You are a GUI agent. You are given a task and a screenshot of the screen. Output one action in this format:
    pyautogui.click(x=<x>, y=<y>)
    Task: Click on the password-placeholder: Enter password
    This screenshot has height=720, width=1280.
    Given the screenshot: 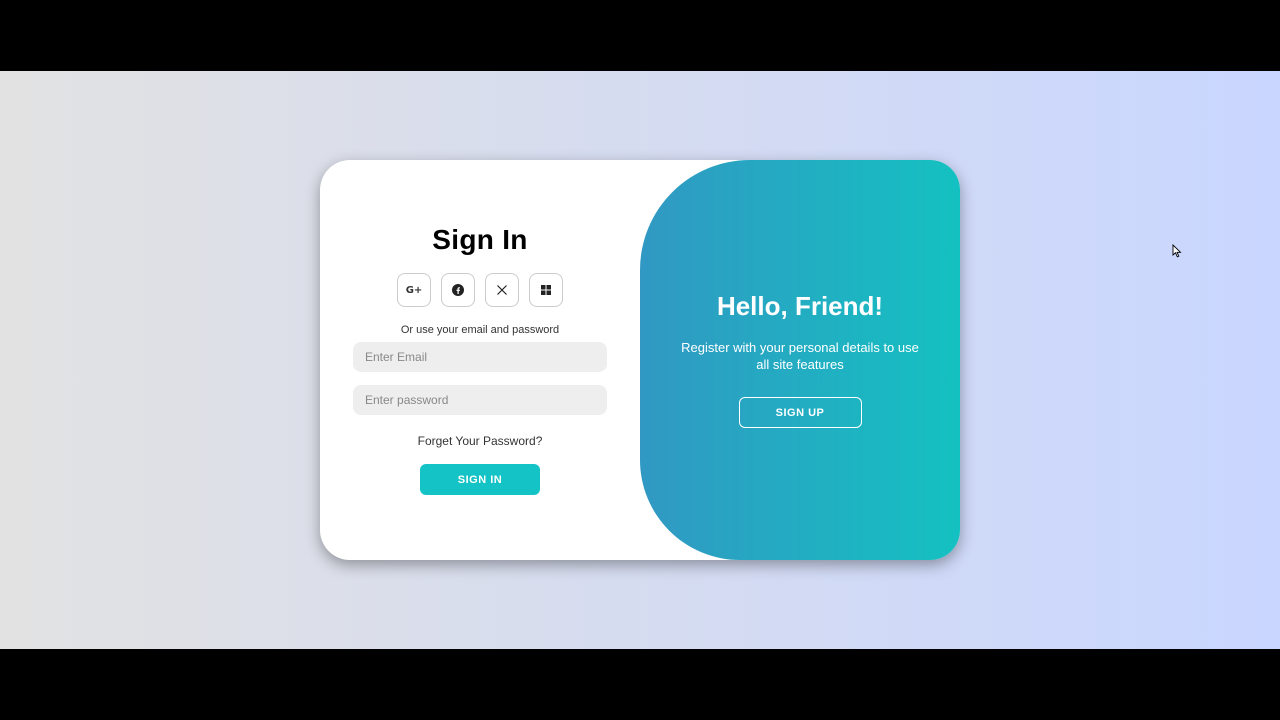 What is the action you would take?
    pyautogui.click(x=407, y=400)
    